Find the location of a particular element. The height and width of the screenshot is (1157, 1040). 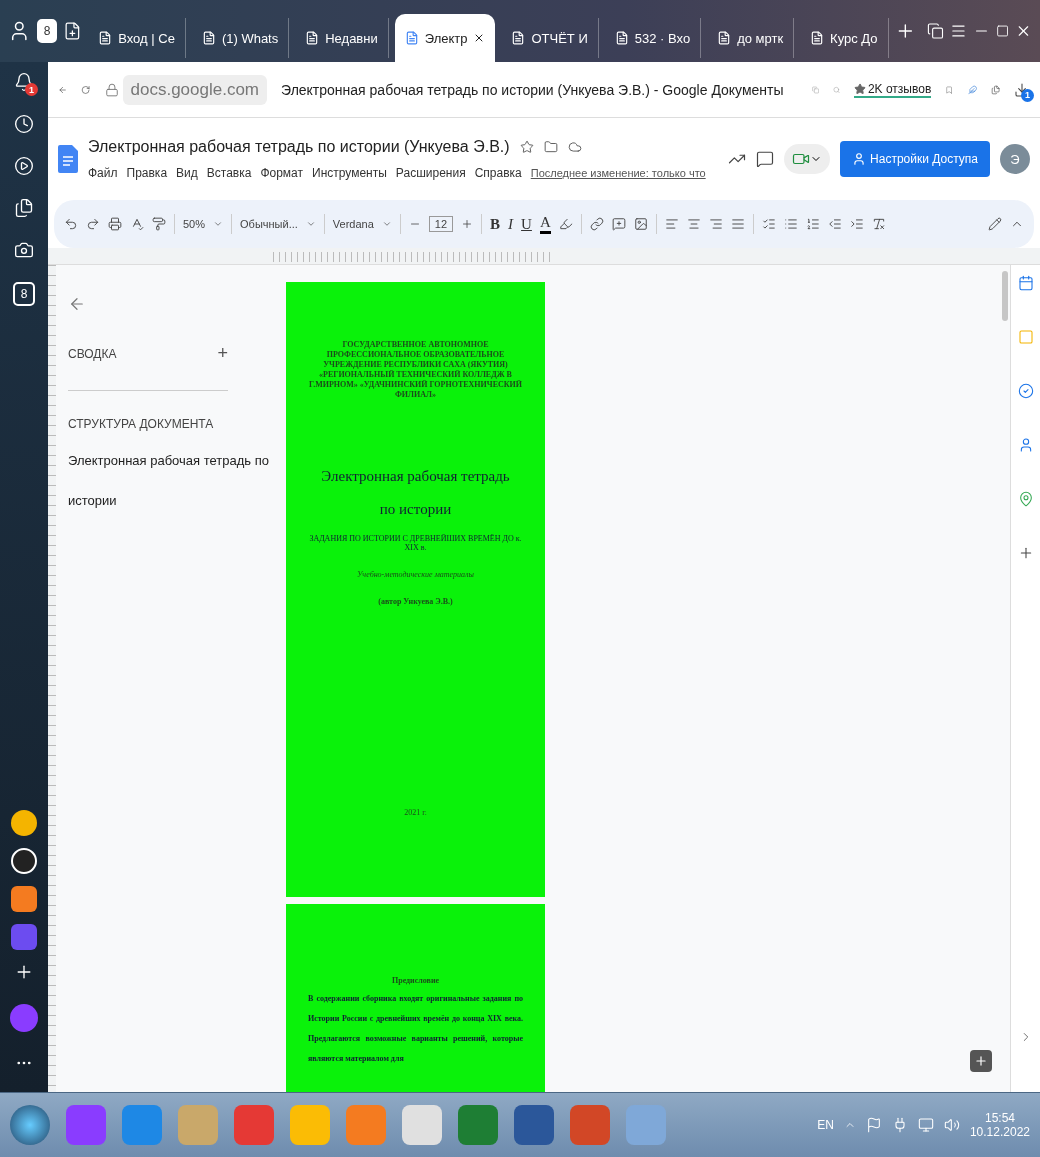

menu-item: Файл is located at coordinates (103, 173).